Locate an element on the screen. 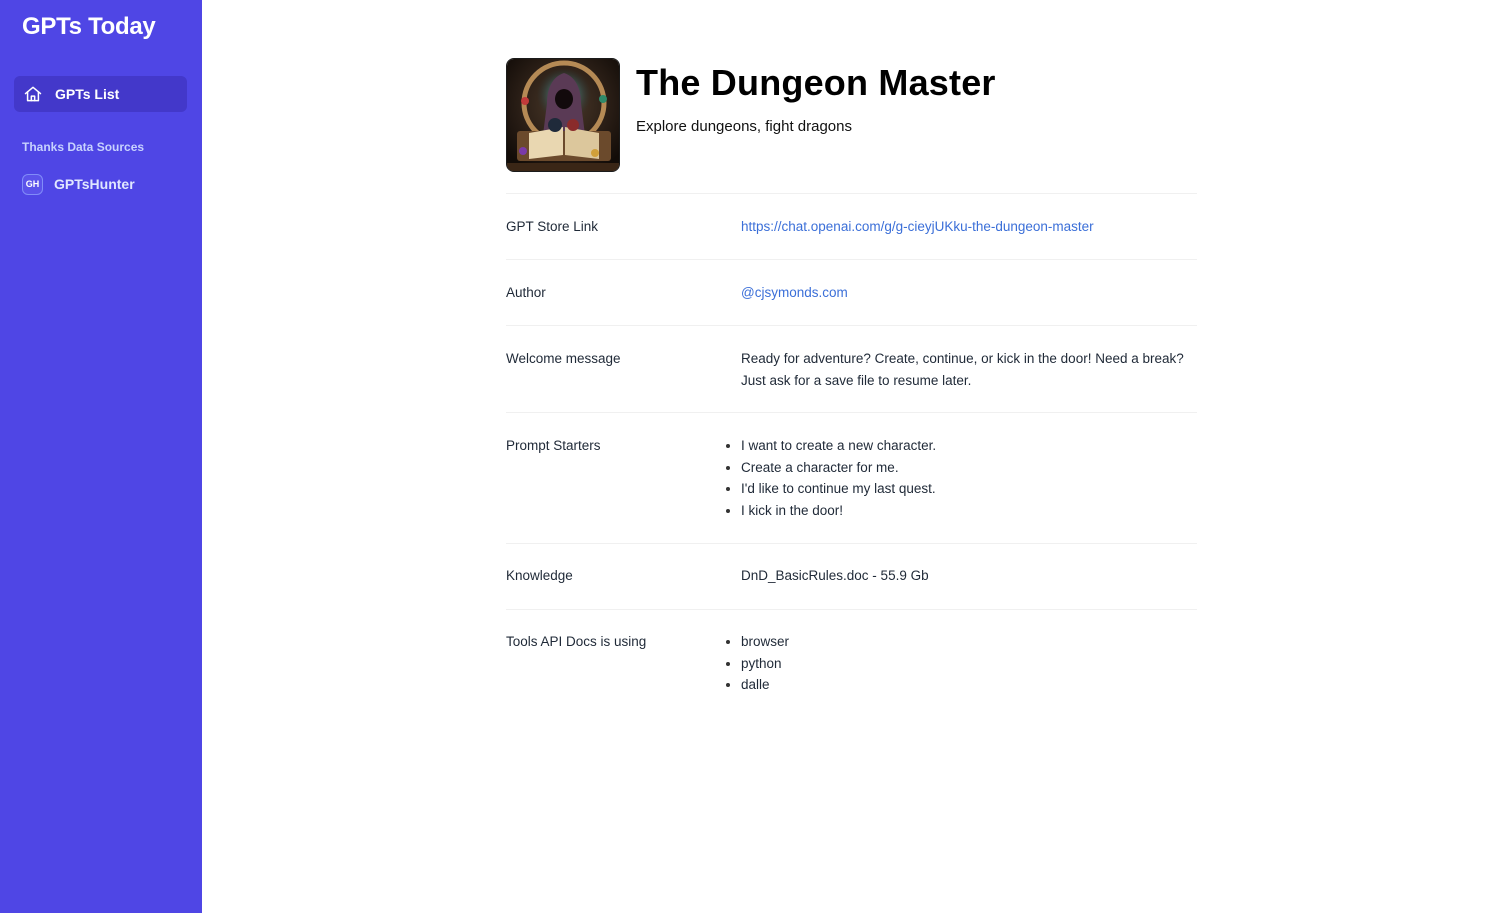 This screenshot has height=913, width=1500. home-icon is located at coordinates (33, 94).